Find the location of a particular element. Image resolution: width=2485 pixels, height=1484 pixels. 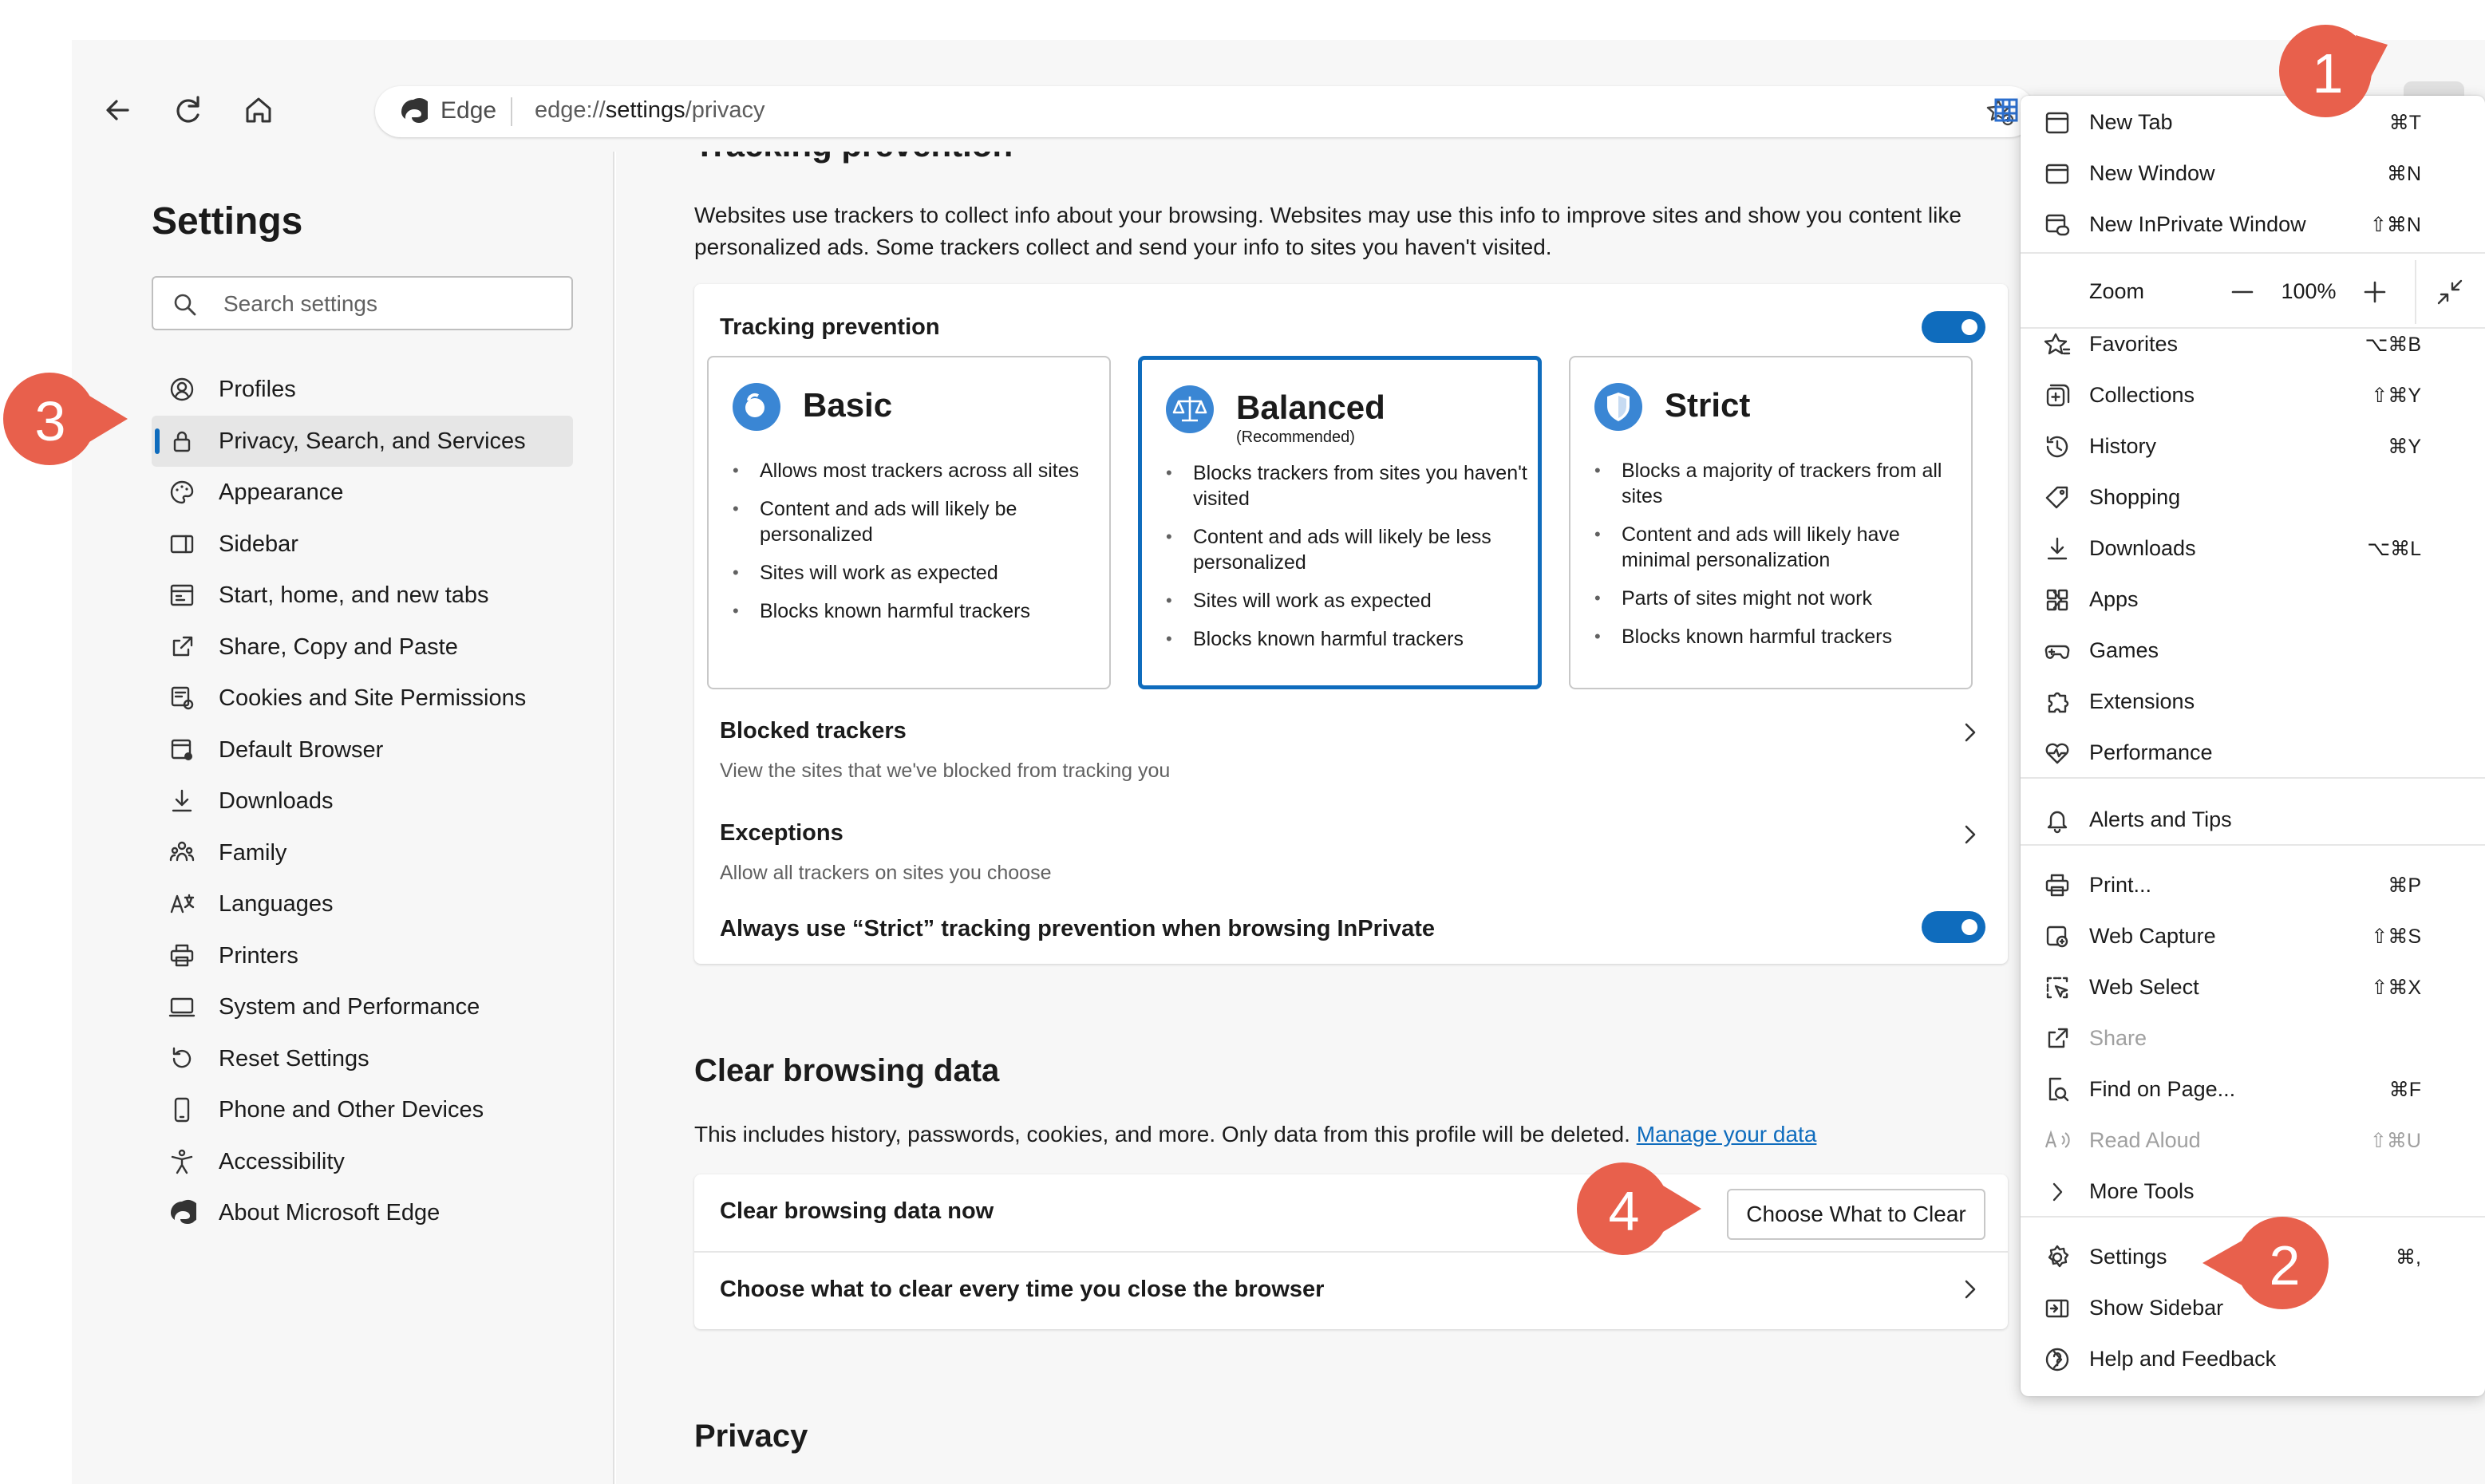

sidebar-item-downloads: Downloads is located at coordinates (362, 801).